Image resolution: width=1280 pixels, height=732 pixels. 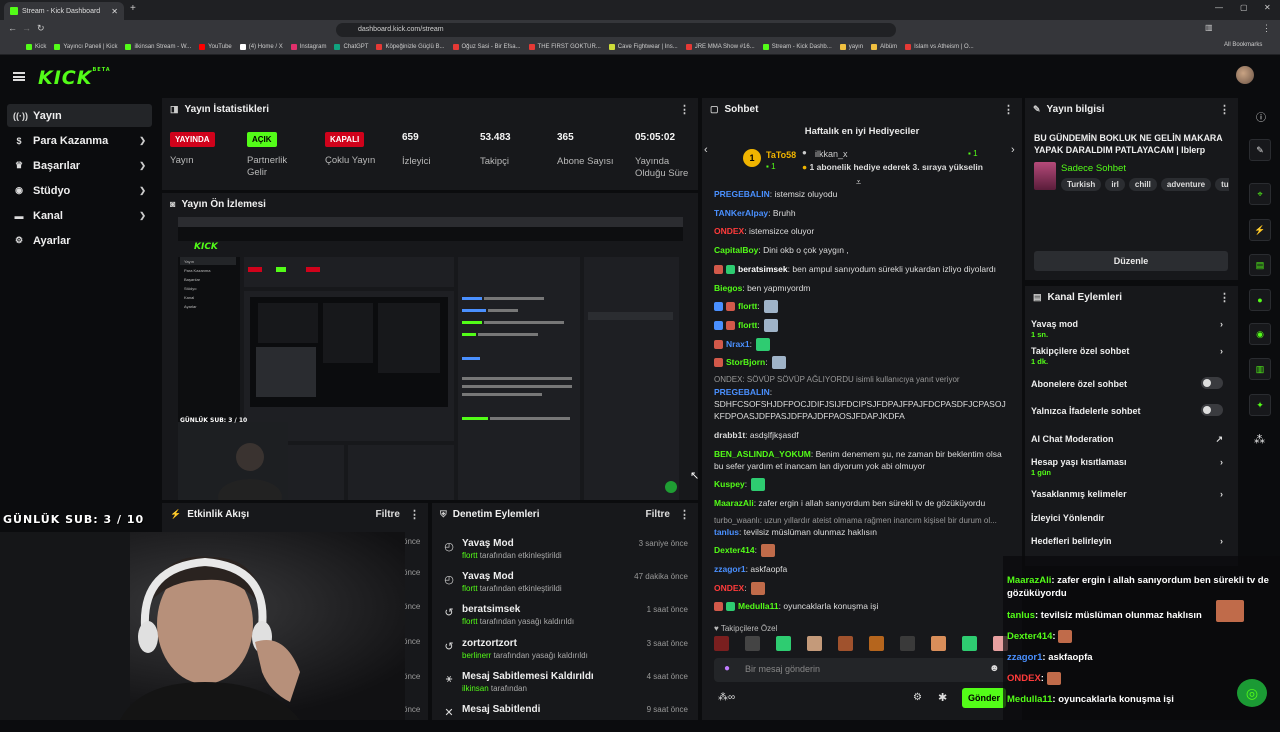 What do you see at coordinates (851, 46) in the screenshot?
I see `bookmark-item: yayın` at bounding box center [851, 46].